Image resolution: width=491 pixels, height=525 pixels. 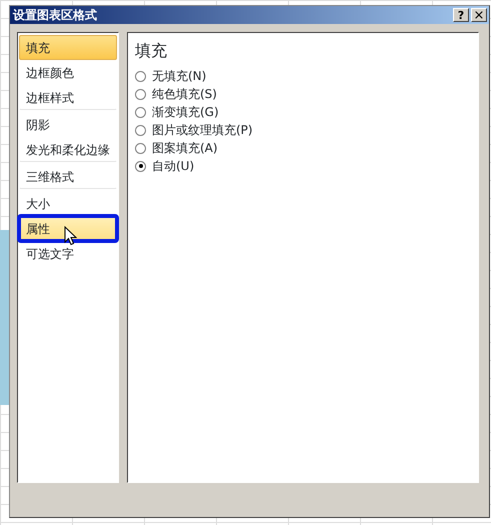 I want to click on option-label: 无填充(N), so click(x=179, y=76).